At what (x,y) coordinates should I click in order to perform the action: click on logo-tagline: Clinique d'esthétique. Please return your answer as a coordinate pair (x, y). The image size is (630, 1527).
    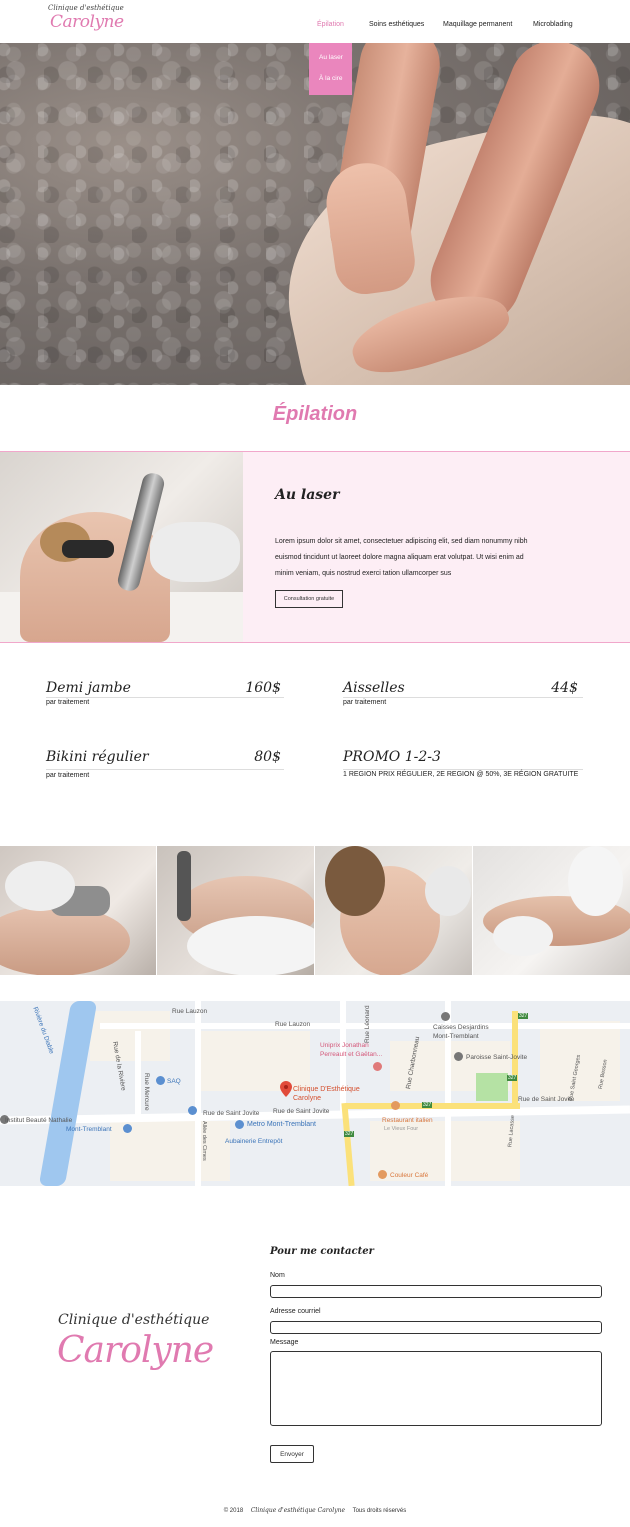
    Looking at the image, I should click on (86, 8).